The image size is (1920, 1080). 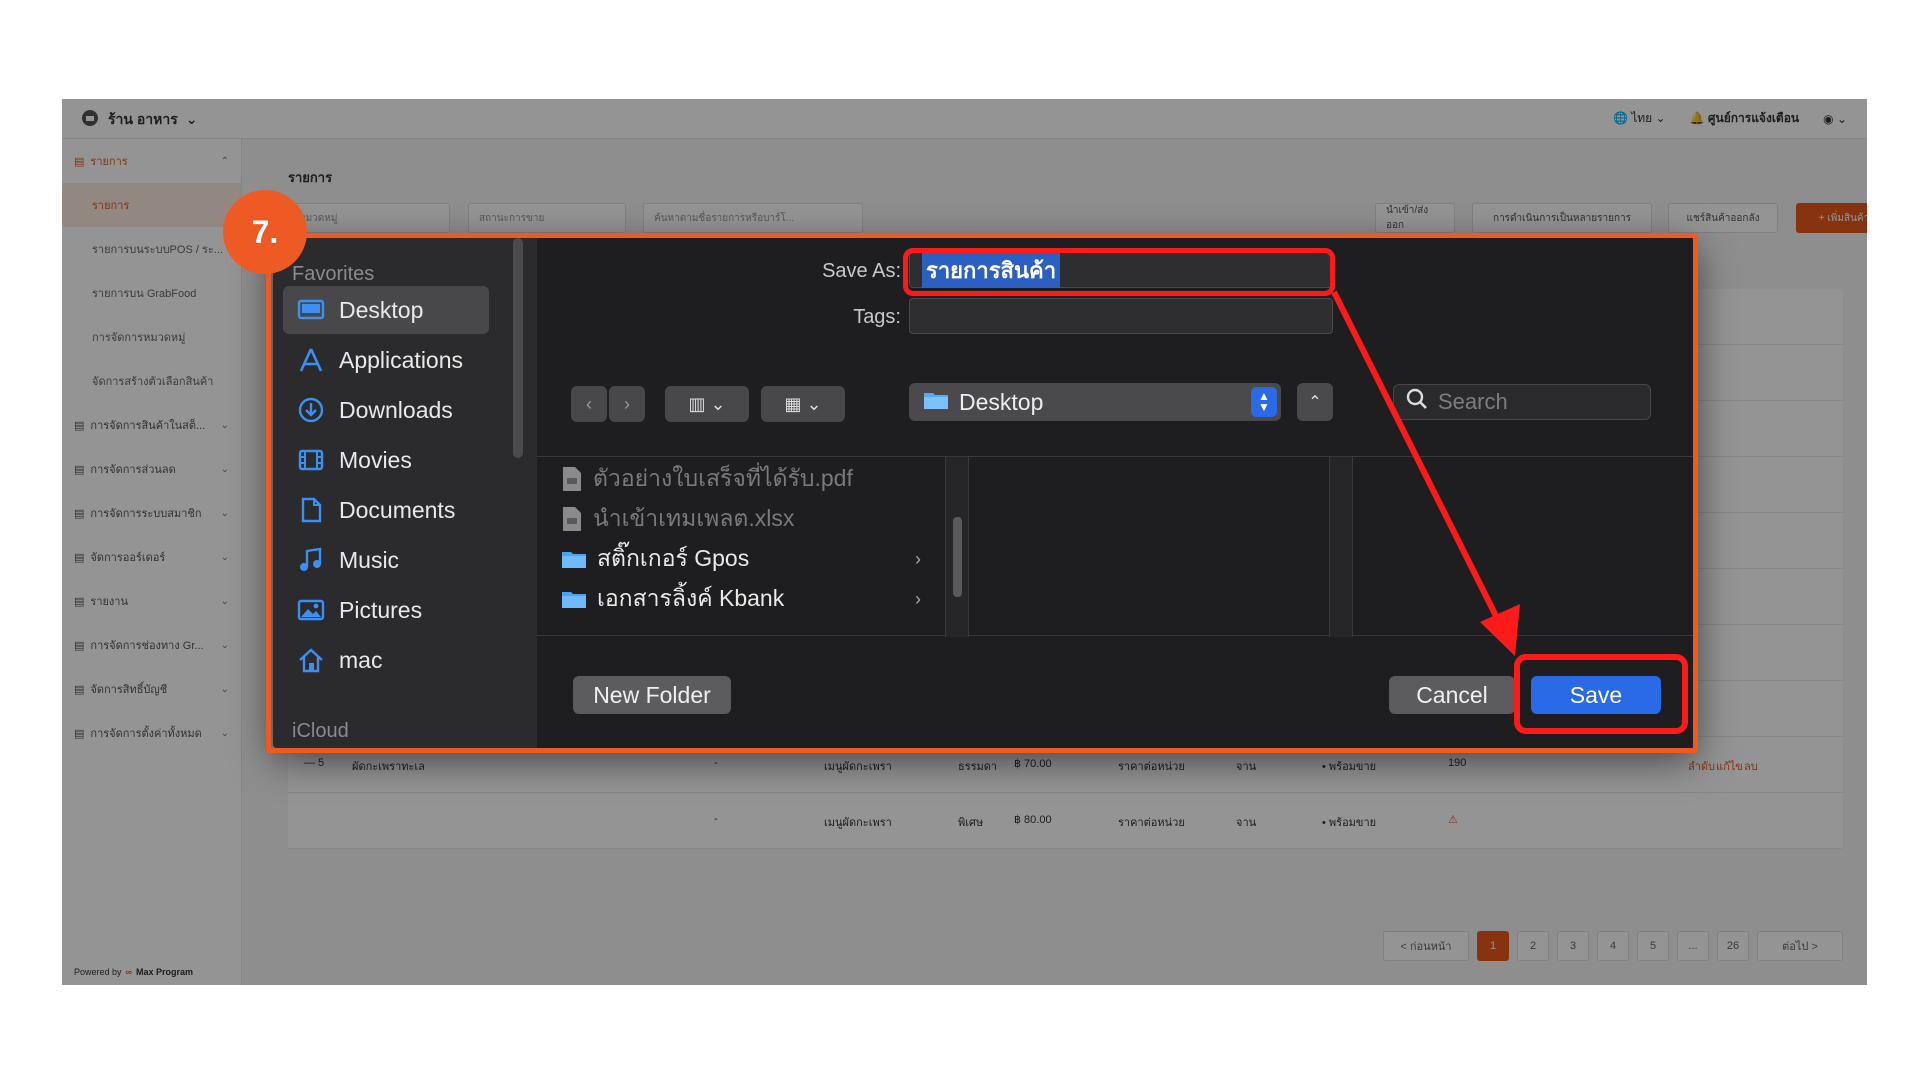 What do you see at coordinates (1119, 272) in the screenshot?
I see `save-as-highlight` at bounding box center [1119, 272].